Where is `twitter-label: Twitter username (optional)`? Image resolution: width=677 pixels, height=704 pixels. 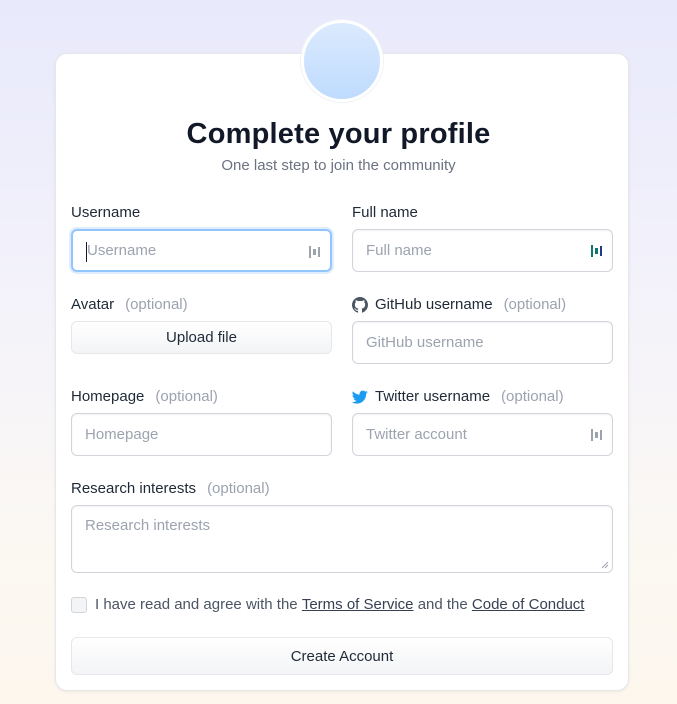 twitter-label: Twitter username (optional) is located at coordinates (458, 396).